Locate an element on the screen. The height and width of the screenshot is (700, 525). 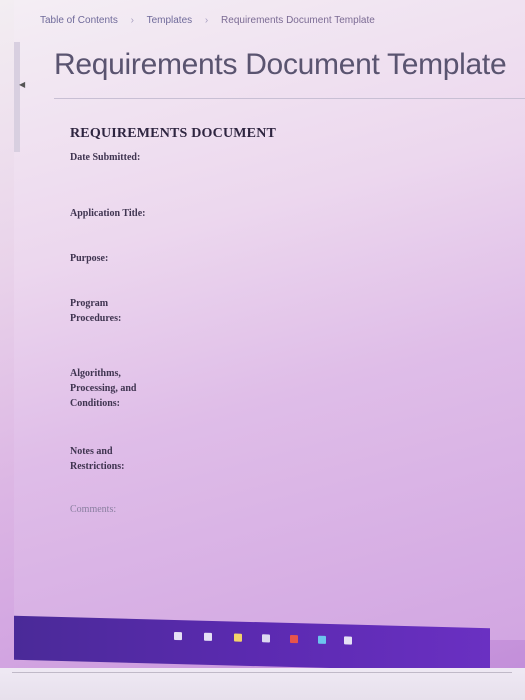
field-algorithms-processing-conditions: Algorithms, Processing, and Conditions: is located at coordinates (103, 388).